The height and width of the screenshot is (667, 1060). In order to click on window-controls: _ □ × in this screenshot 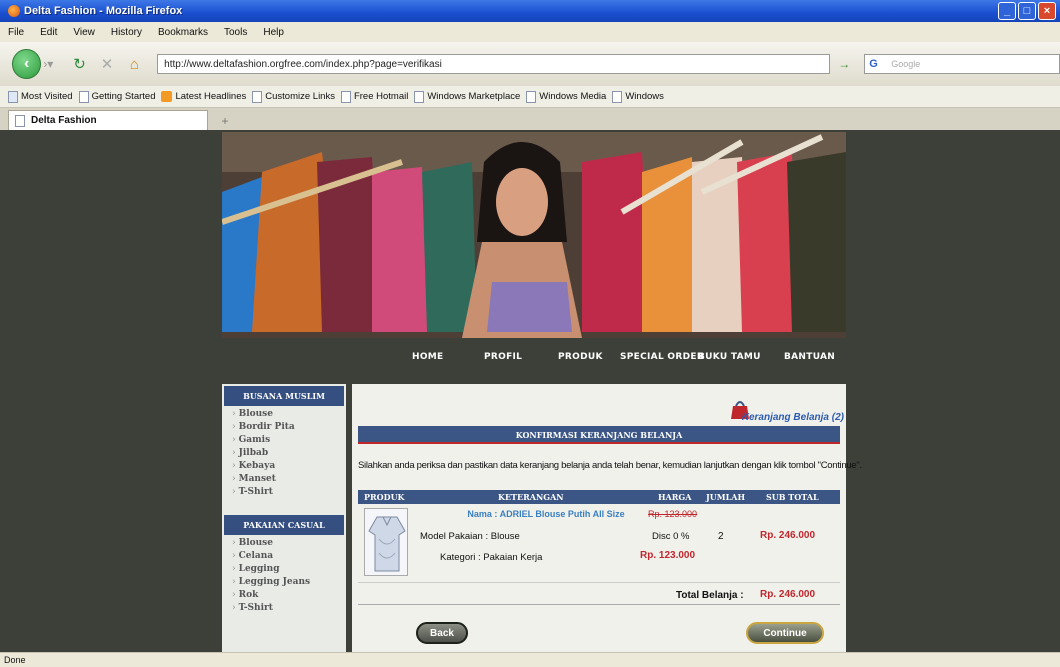, I will do `click(1027, 11)`.